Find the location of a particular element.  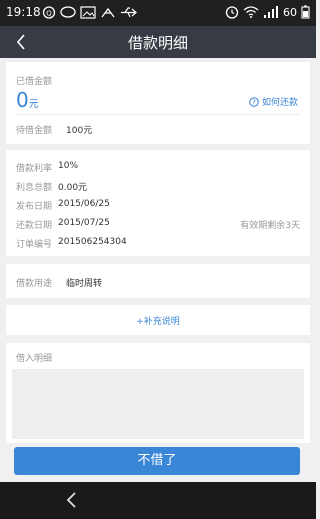

purpose-row: 借款用途 临时周转 is located at coordinates (59, 282).